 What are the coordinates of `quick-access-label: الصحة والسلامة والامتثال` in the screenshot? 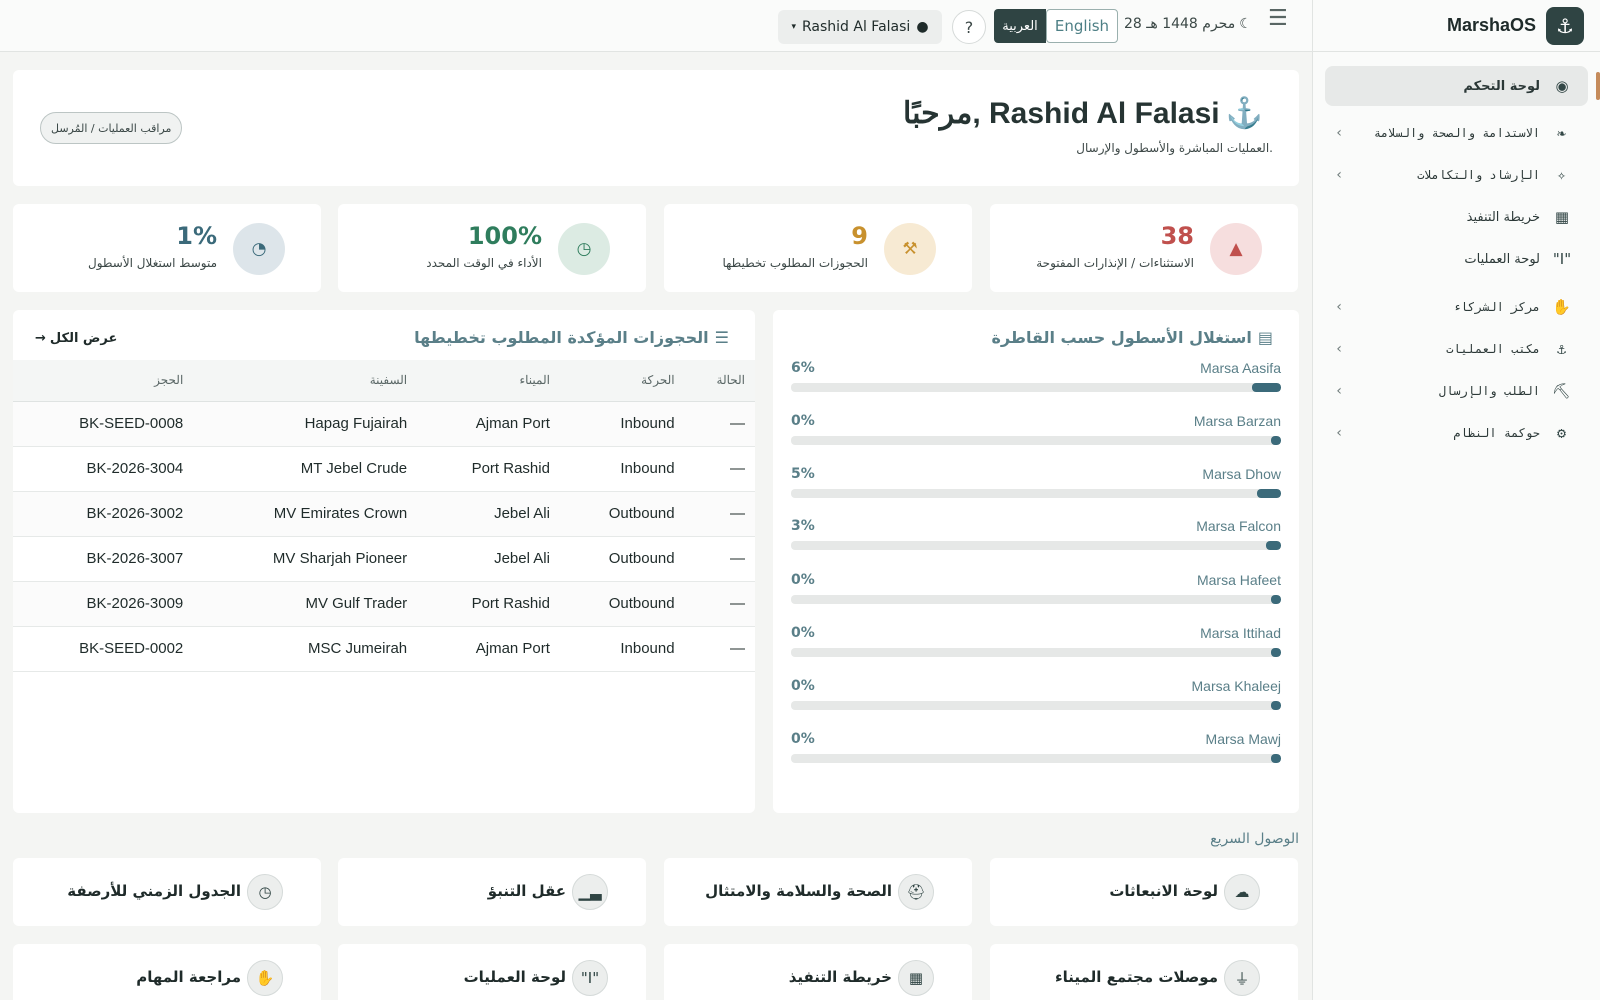 It's located at (798, 891).